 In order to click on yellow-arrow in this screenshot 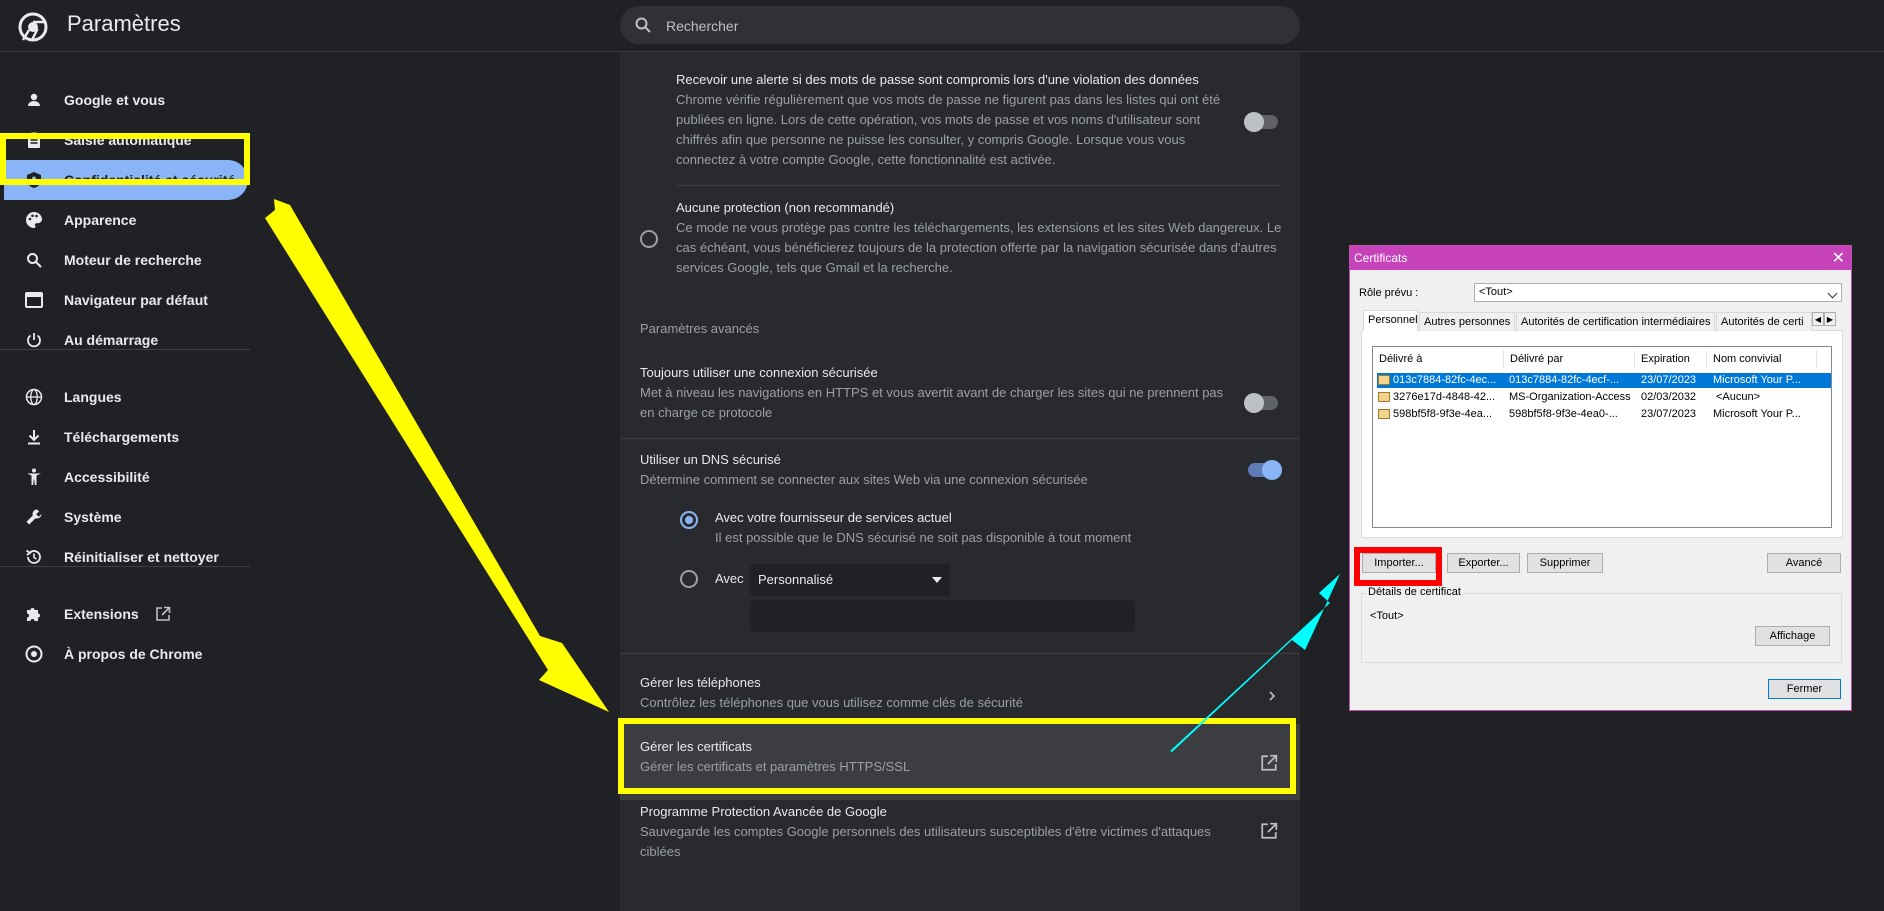, I will do `click(437, 455)`.